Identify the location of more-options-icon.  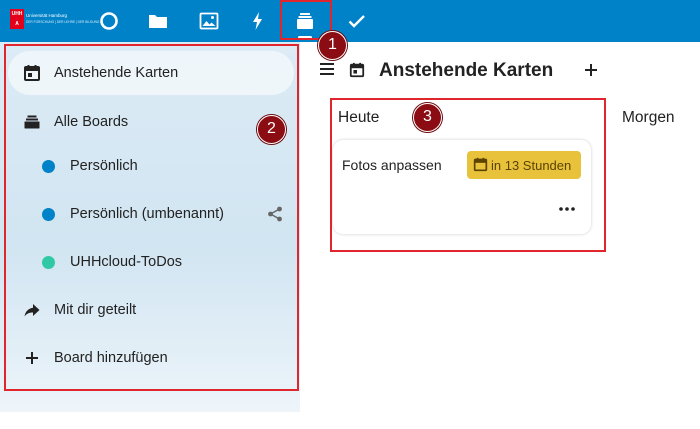
(567, 209).